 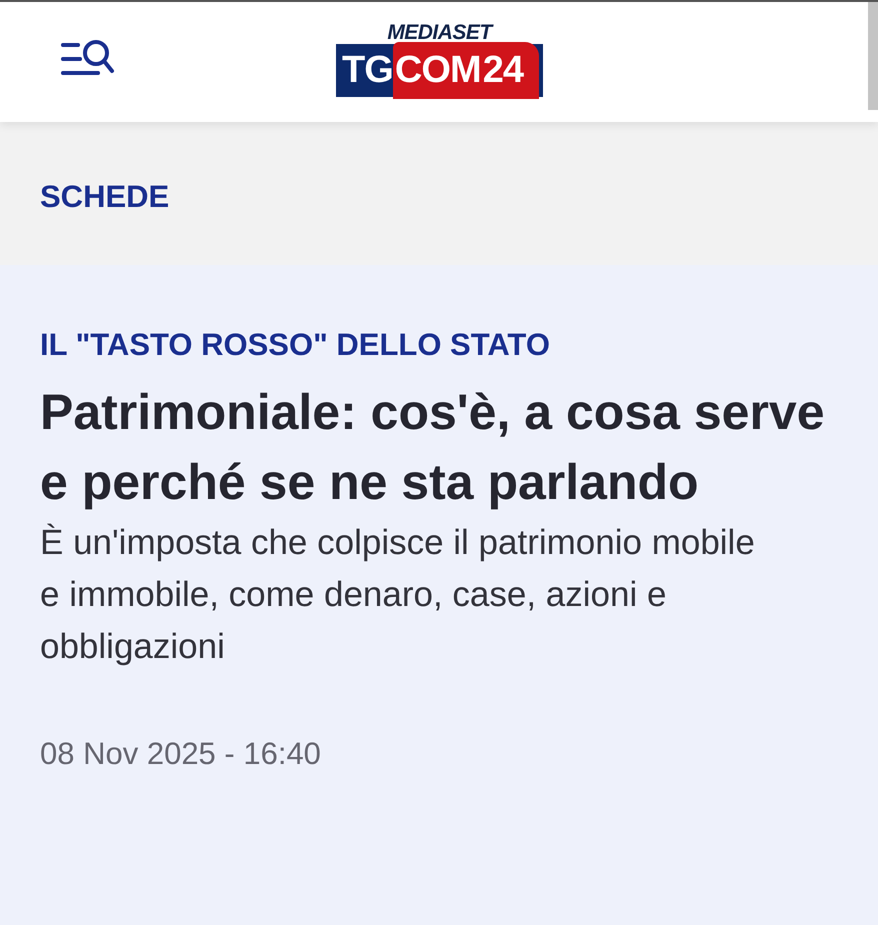 What do you see at coordinates (181, 754) in the screenshot?
I see `article-date: 08 Nov 2025 - 16:40` at bounding box center [181, 754].